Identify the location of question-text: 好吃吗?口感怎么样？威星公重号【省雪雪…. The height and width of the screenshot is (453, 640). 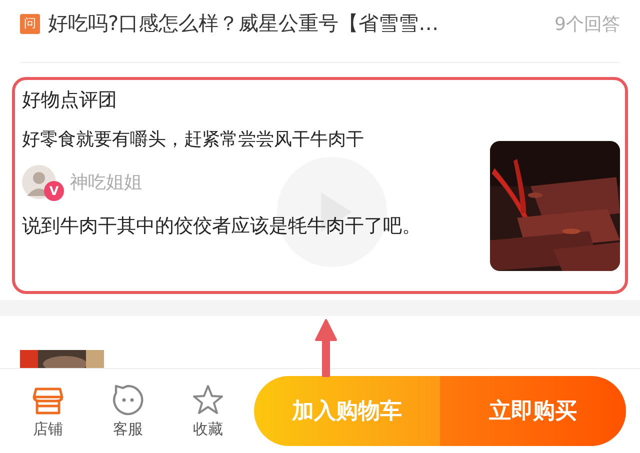
(301, 24).